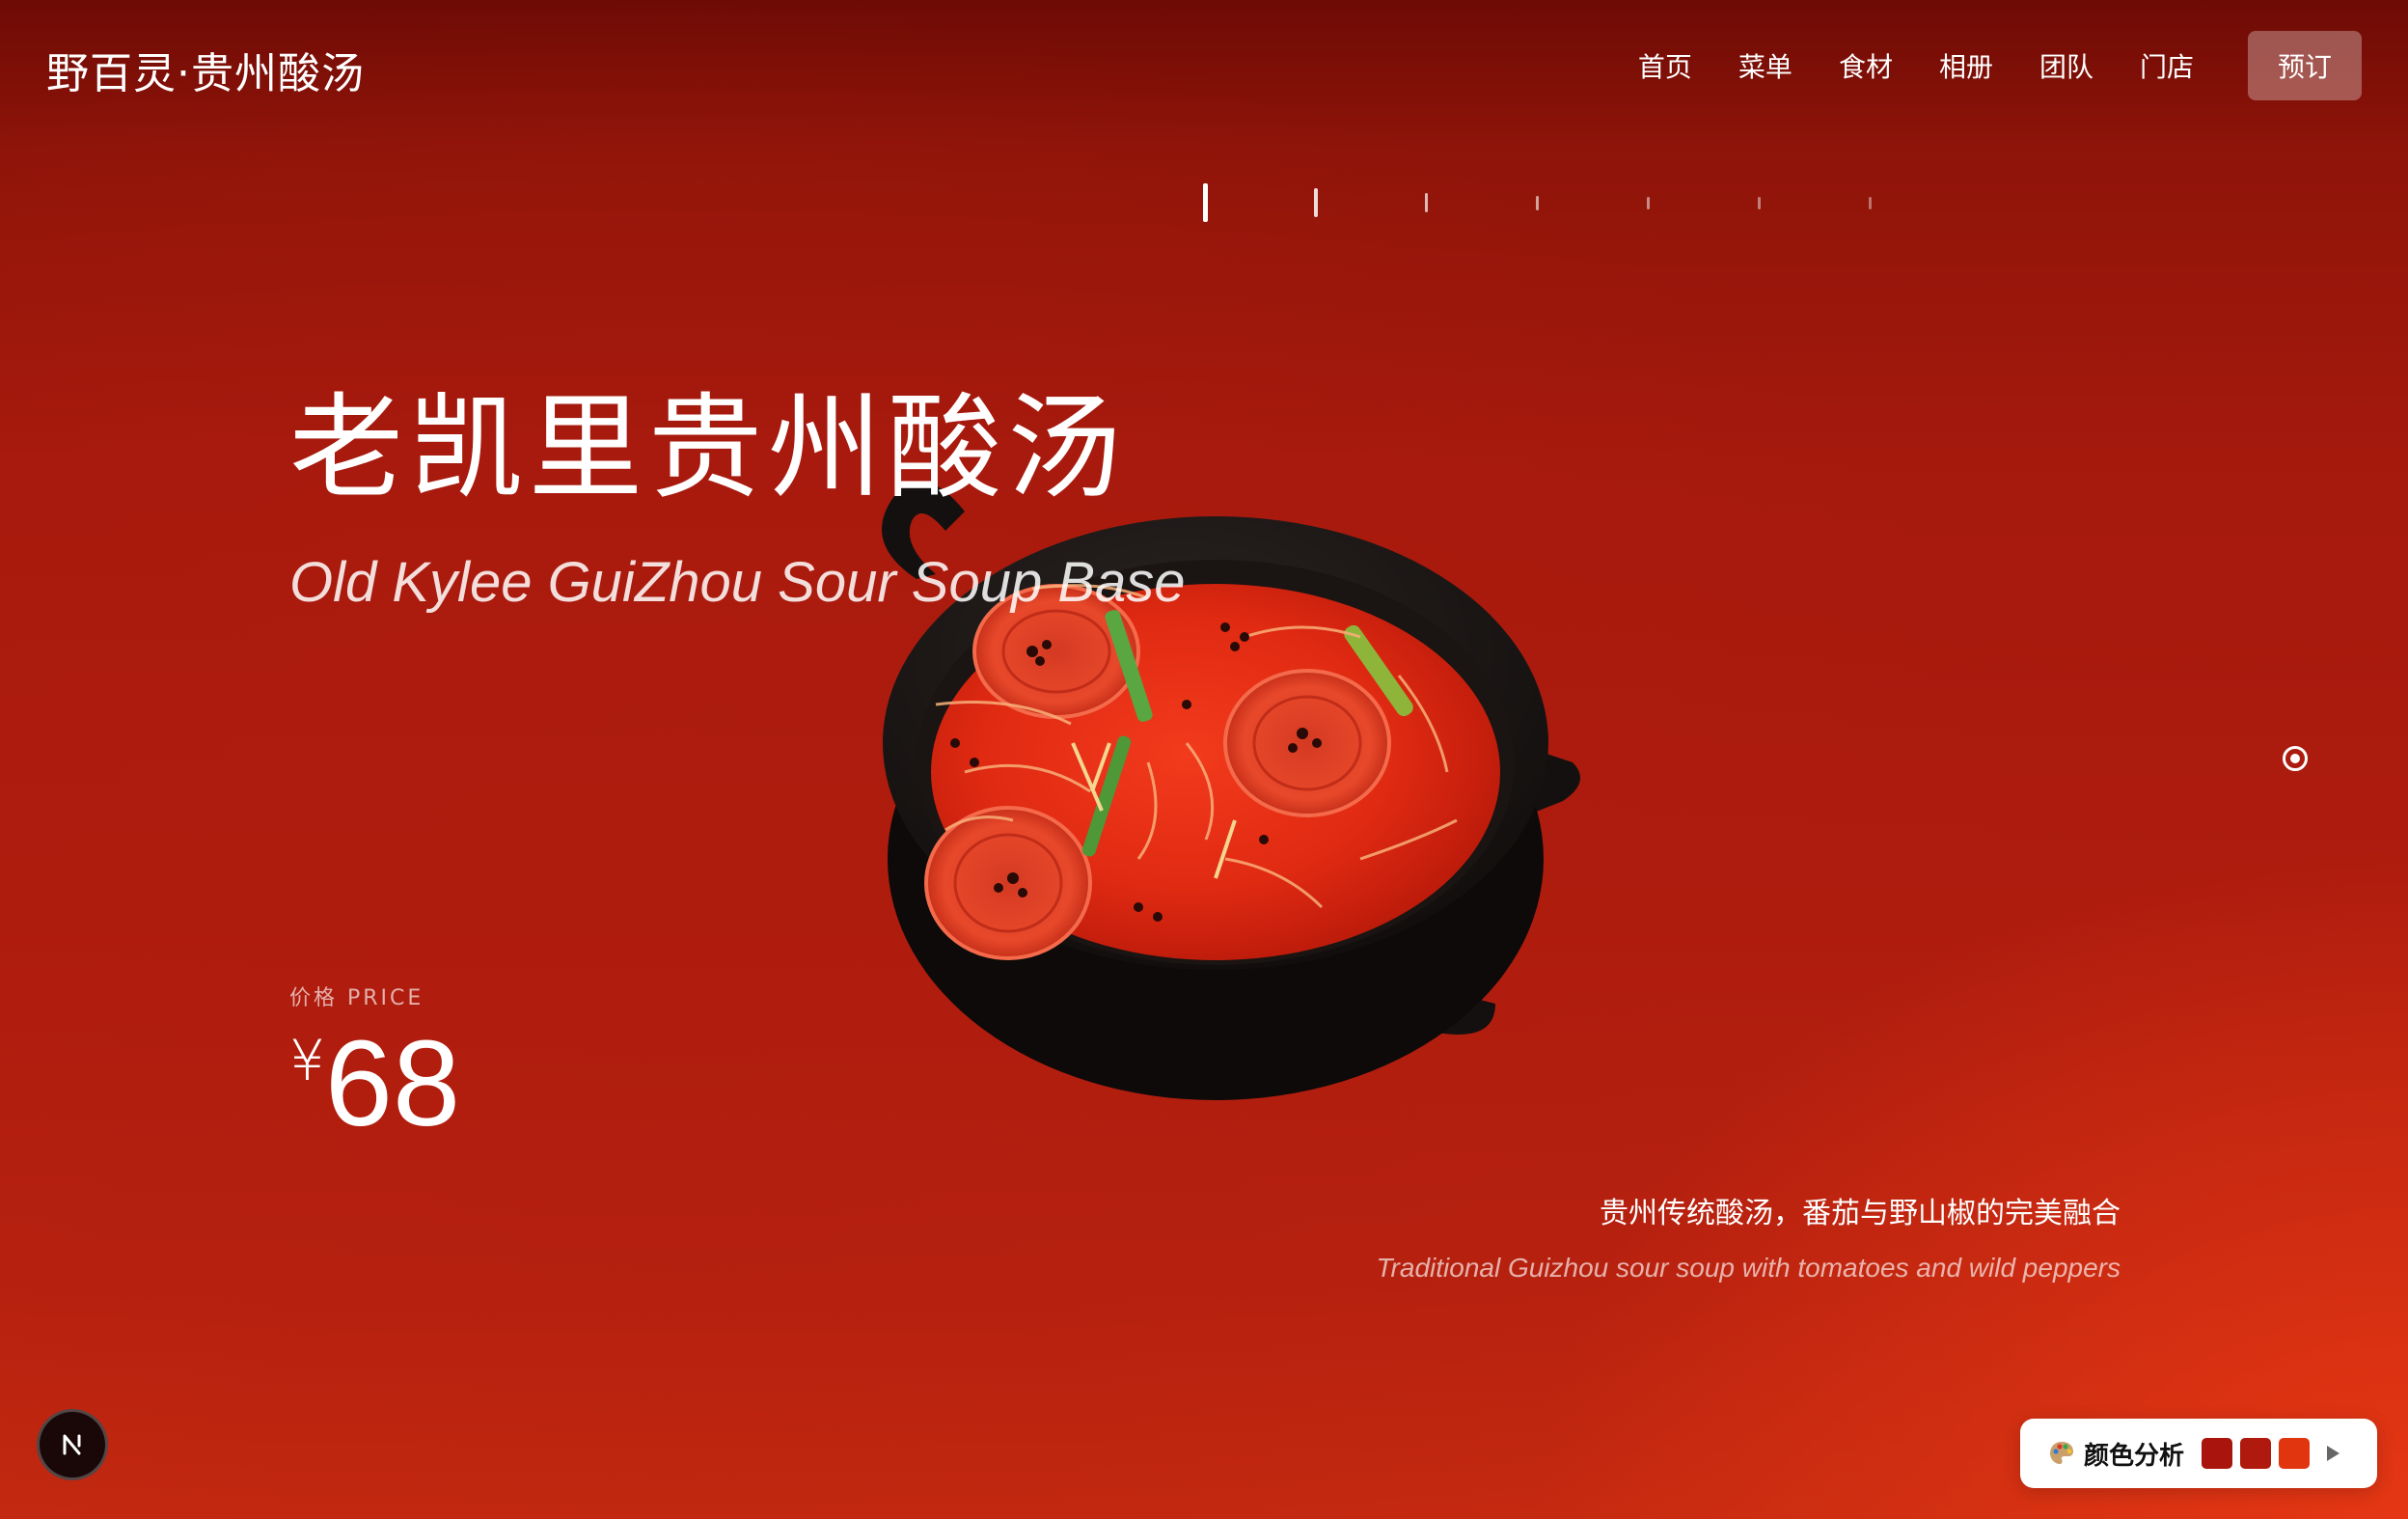  Describe the element at coordinates (2198, 1453) in the screenshot. I see `color-analysis-widget: 颜色分析` at that location.